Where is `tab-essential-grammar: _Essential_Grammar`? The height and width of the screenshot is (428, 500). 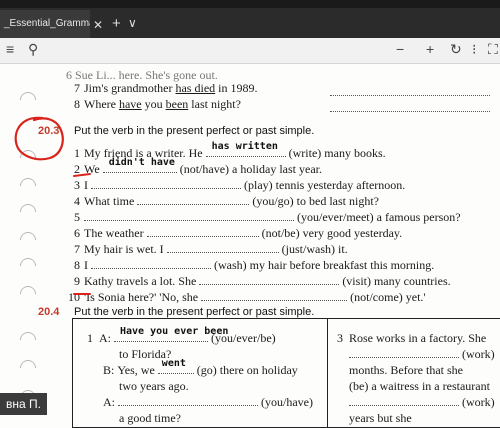 tab-essential-grammar: _Essential_Grammar is located at coordinates (45, 24).